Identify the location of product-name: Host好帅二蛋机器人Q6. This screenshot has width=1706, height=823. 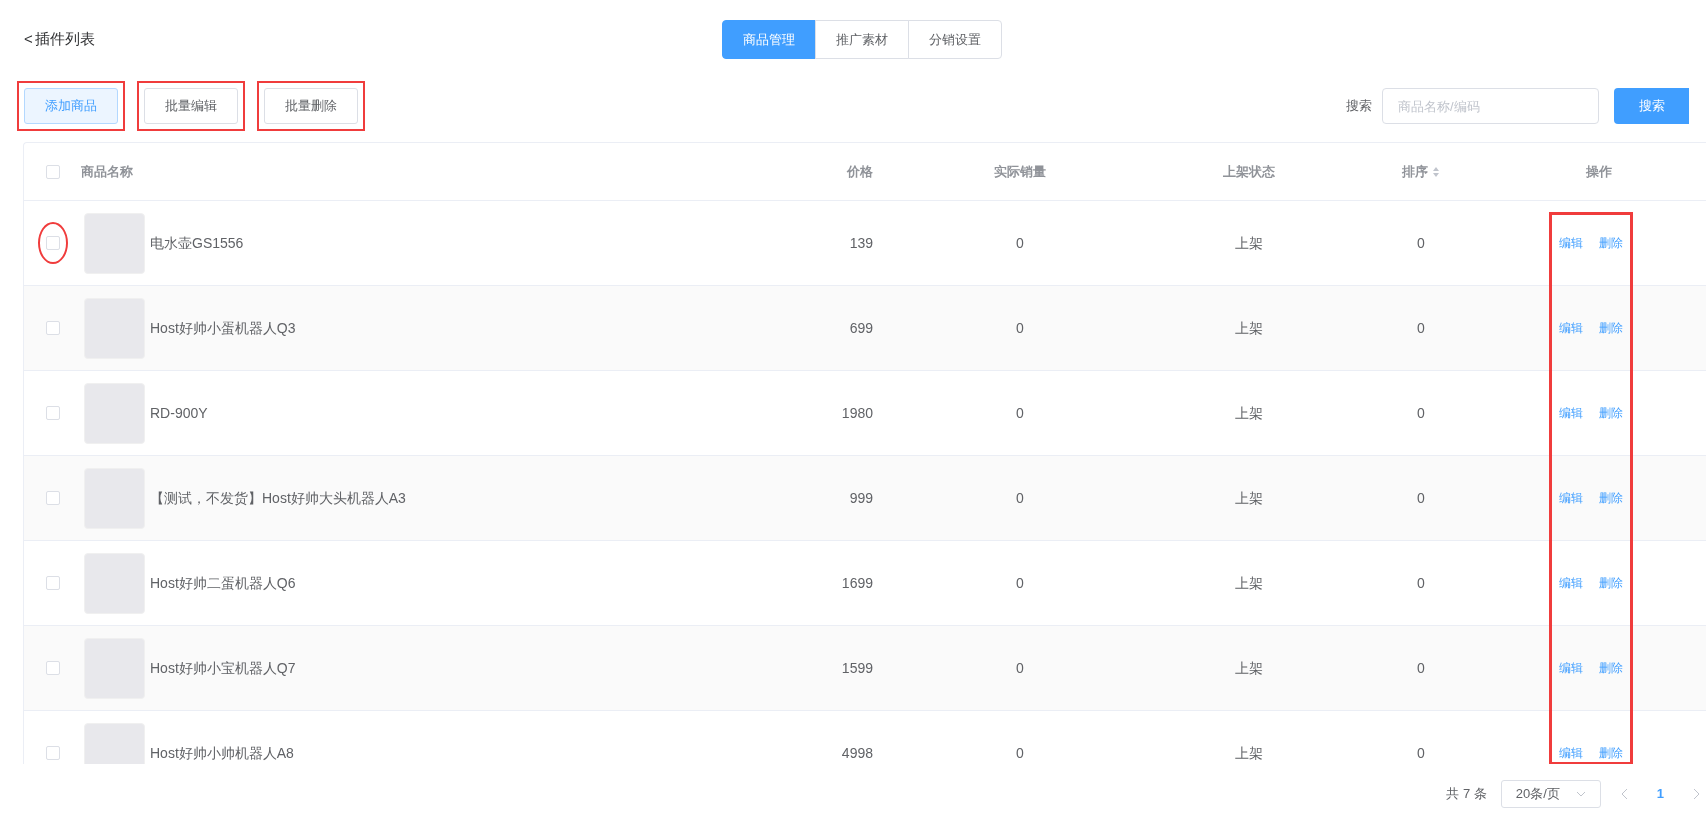
(223, 583).